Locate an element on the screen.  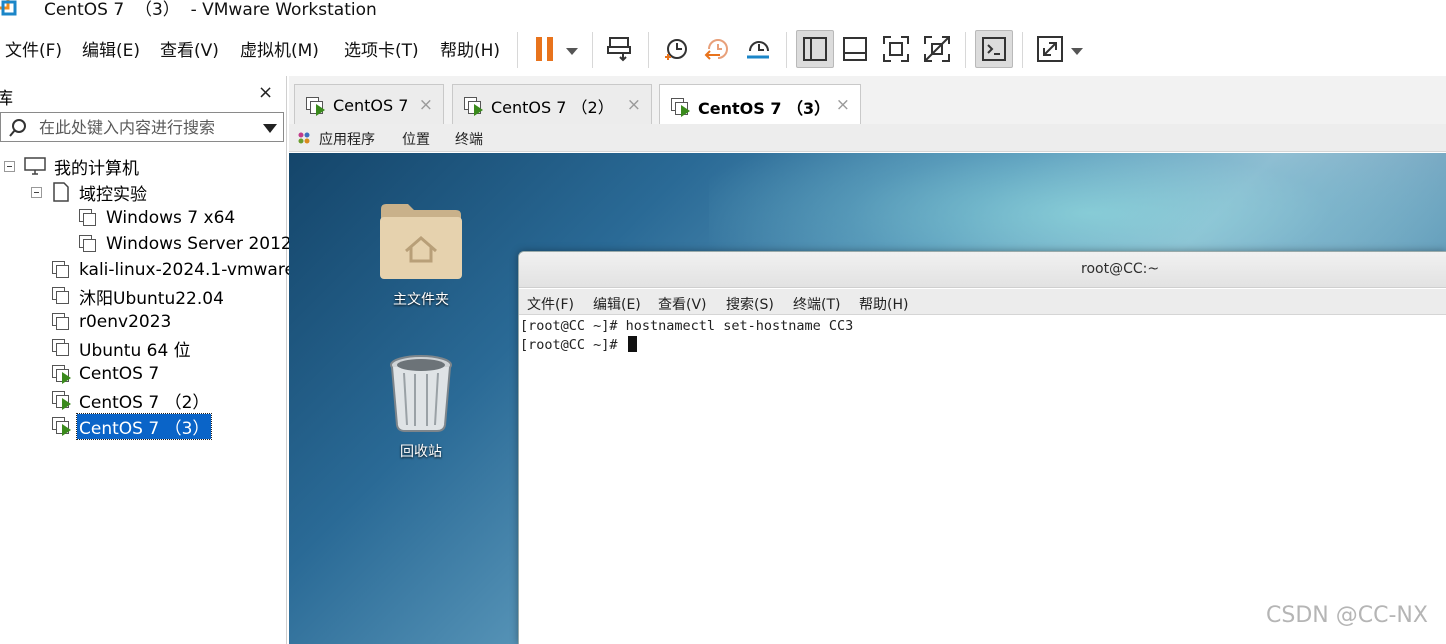
terminal-cursor is located at coordinates (632, 344).